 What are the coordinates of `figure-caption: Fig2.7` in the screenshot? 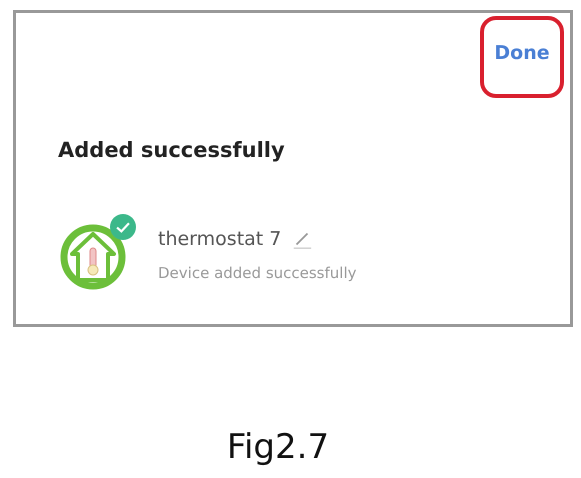 It's located at (278, 447).